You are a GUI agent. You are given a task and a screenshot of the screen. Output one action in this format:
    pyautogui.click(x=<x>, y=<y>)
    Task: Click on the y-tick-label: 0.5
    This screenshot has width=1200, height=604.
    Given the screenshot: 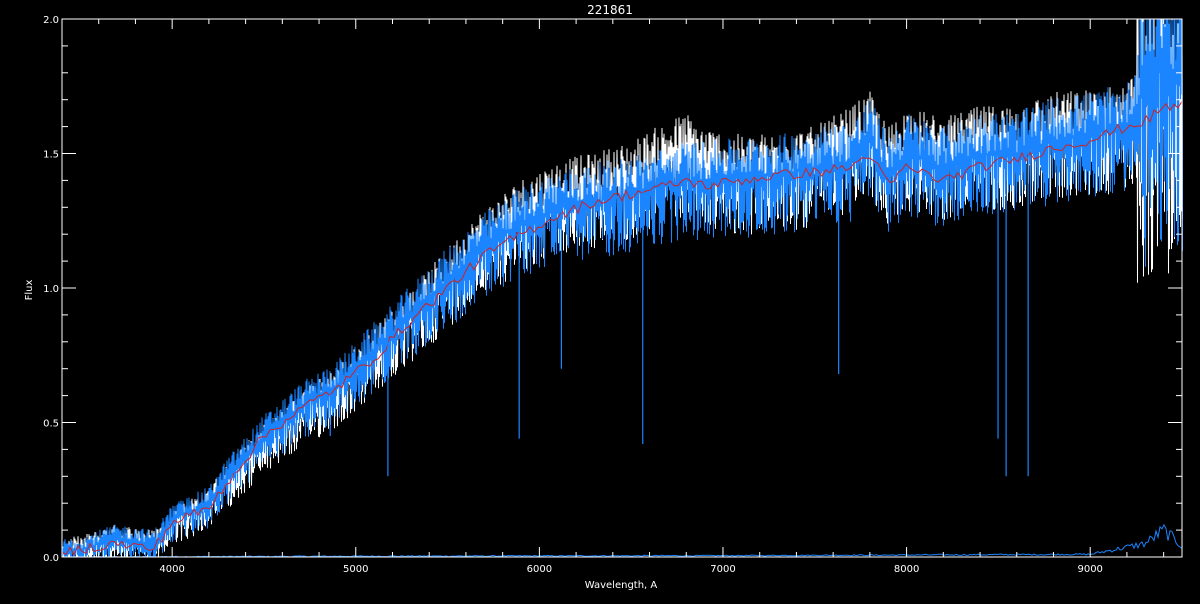 What is the action you would take?
    pyautogui.click(x=51, y=424)
    